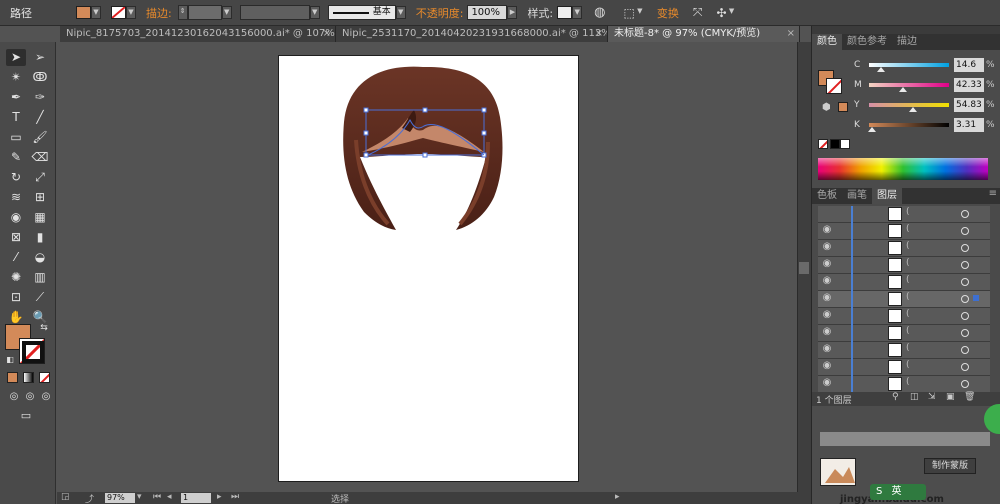 Image resolution: width=1000 pixels, height=504 pixels. Describe the element at coordinates (235, 497) in the screenshot. I see `last-artboard-icon: ⏭` at that location.